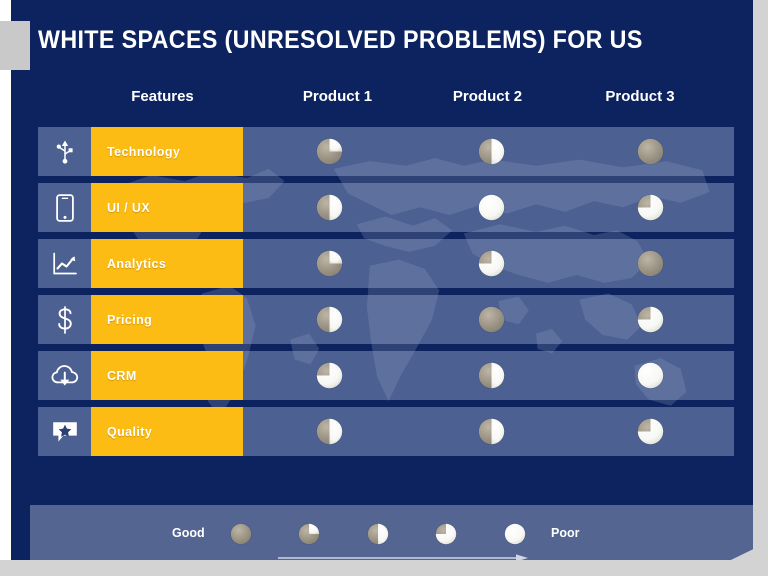 This screenshot has height=576, width=768. What do you see at coordinates (403, 557) in the screenshot?
I see `right-arrow-icon` at bounding box center [403, 557].